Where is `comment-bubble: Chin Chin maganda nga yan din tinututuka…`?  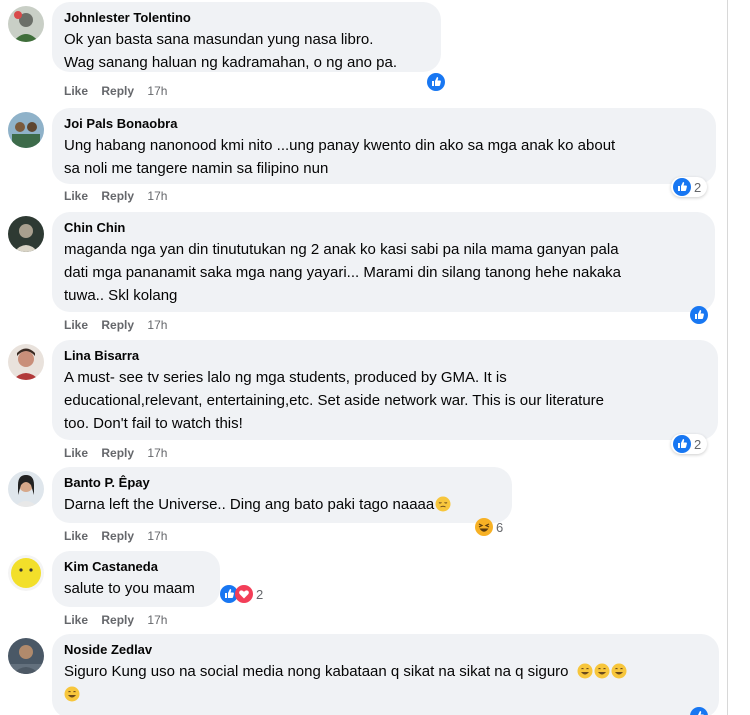 comment-bubble: Chin Chin maganda nga yan din tinututuka… is located at coordinates (383, 262).